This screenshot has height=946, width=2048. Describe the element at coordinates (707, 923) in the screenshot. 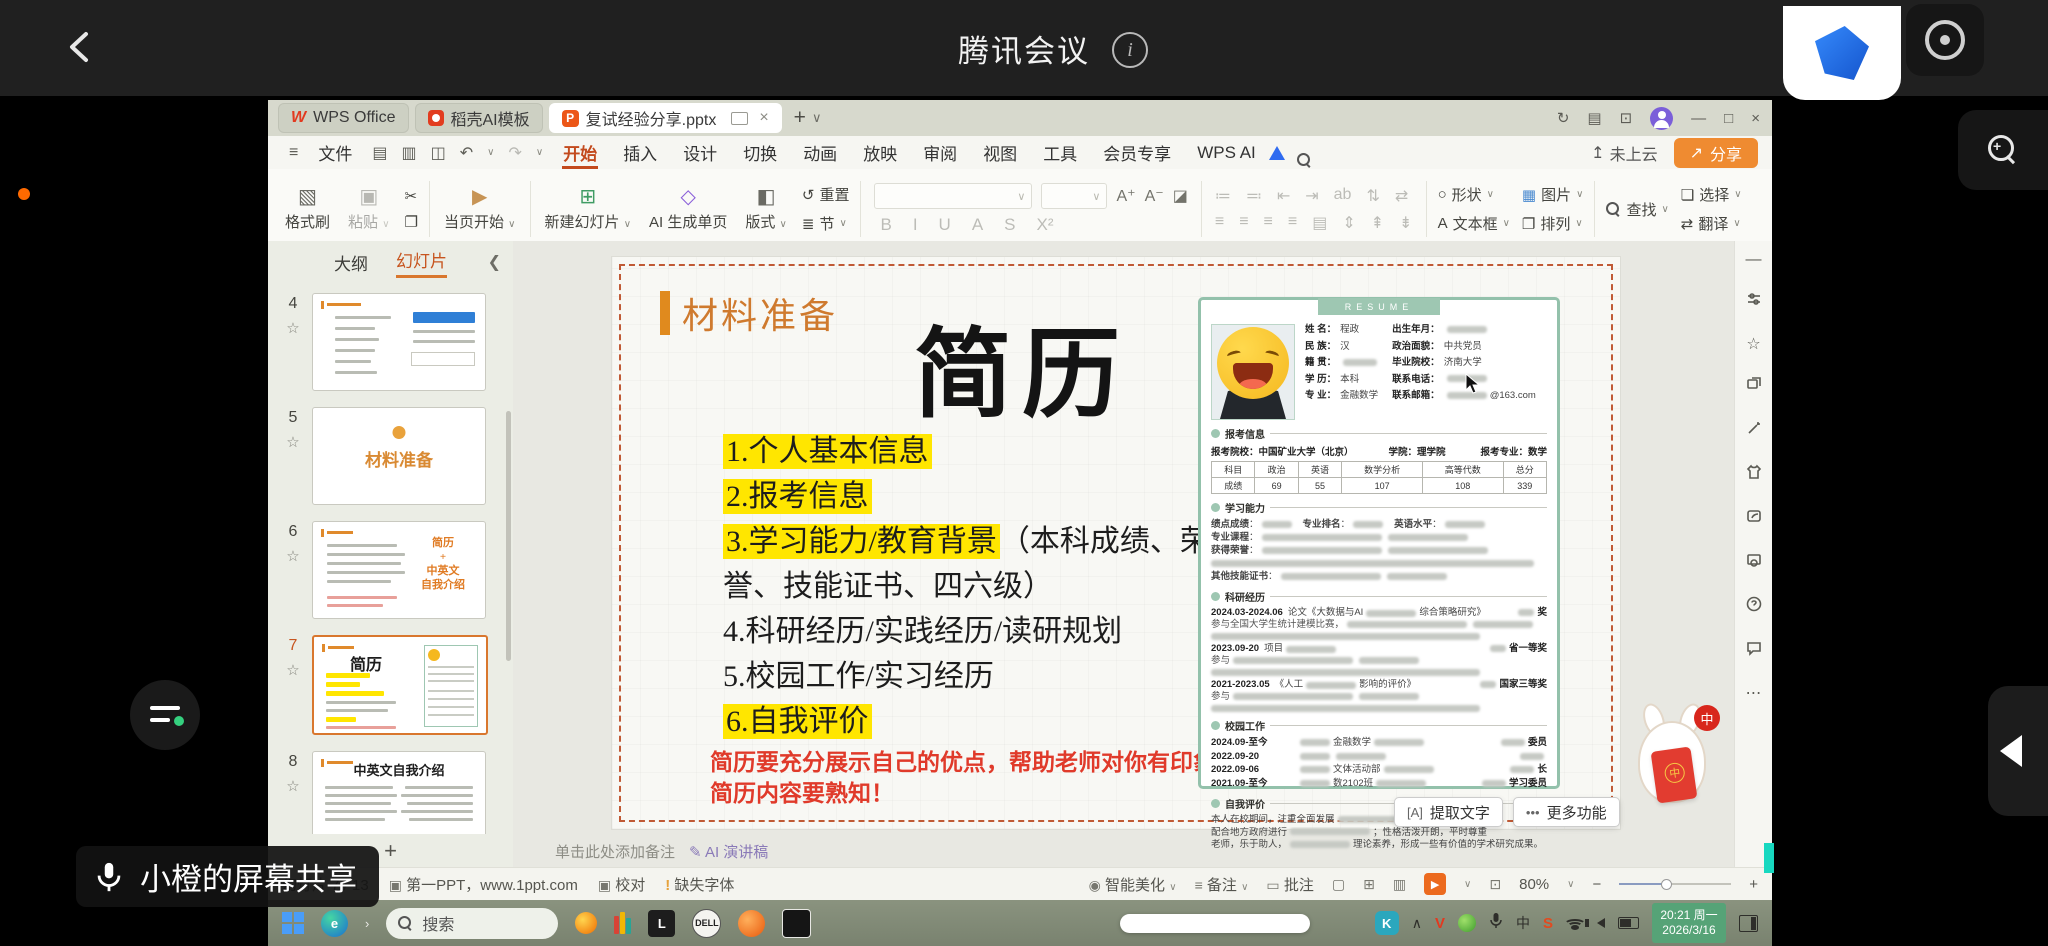

I see `dell-icon: DELL` at that location.